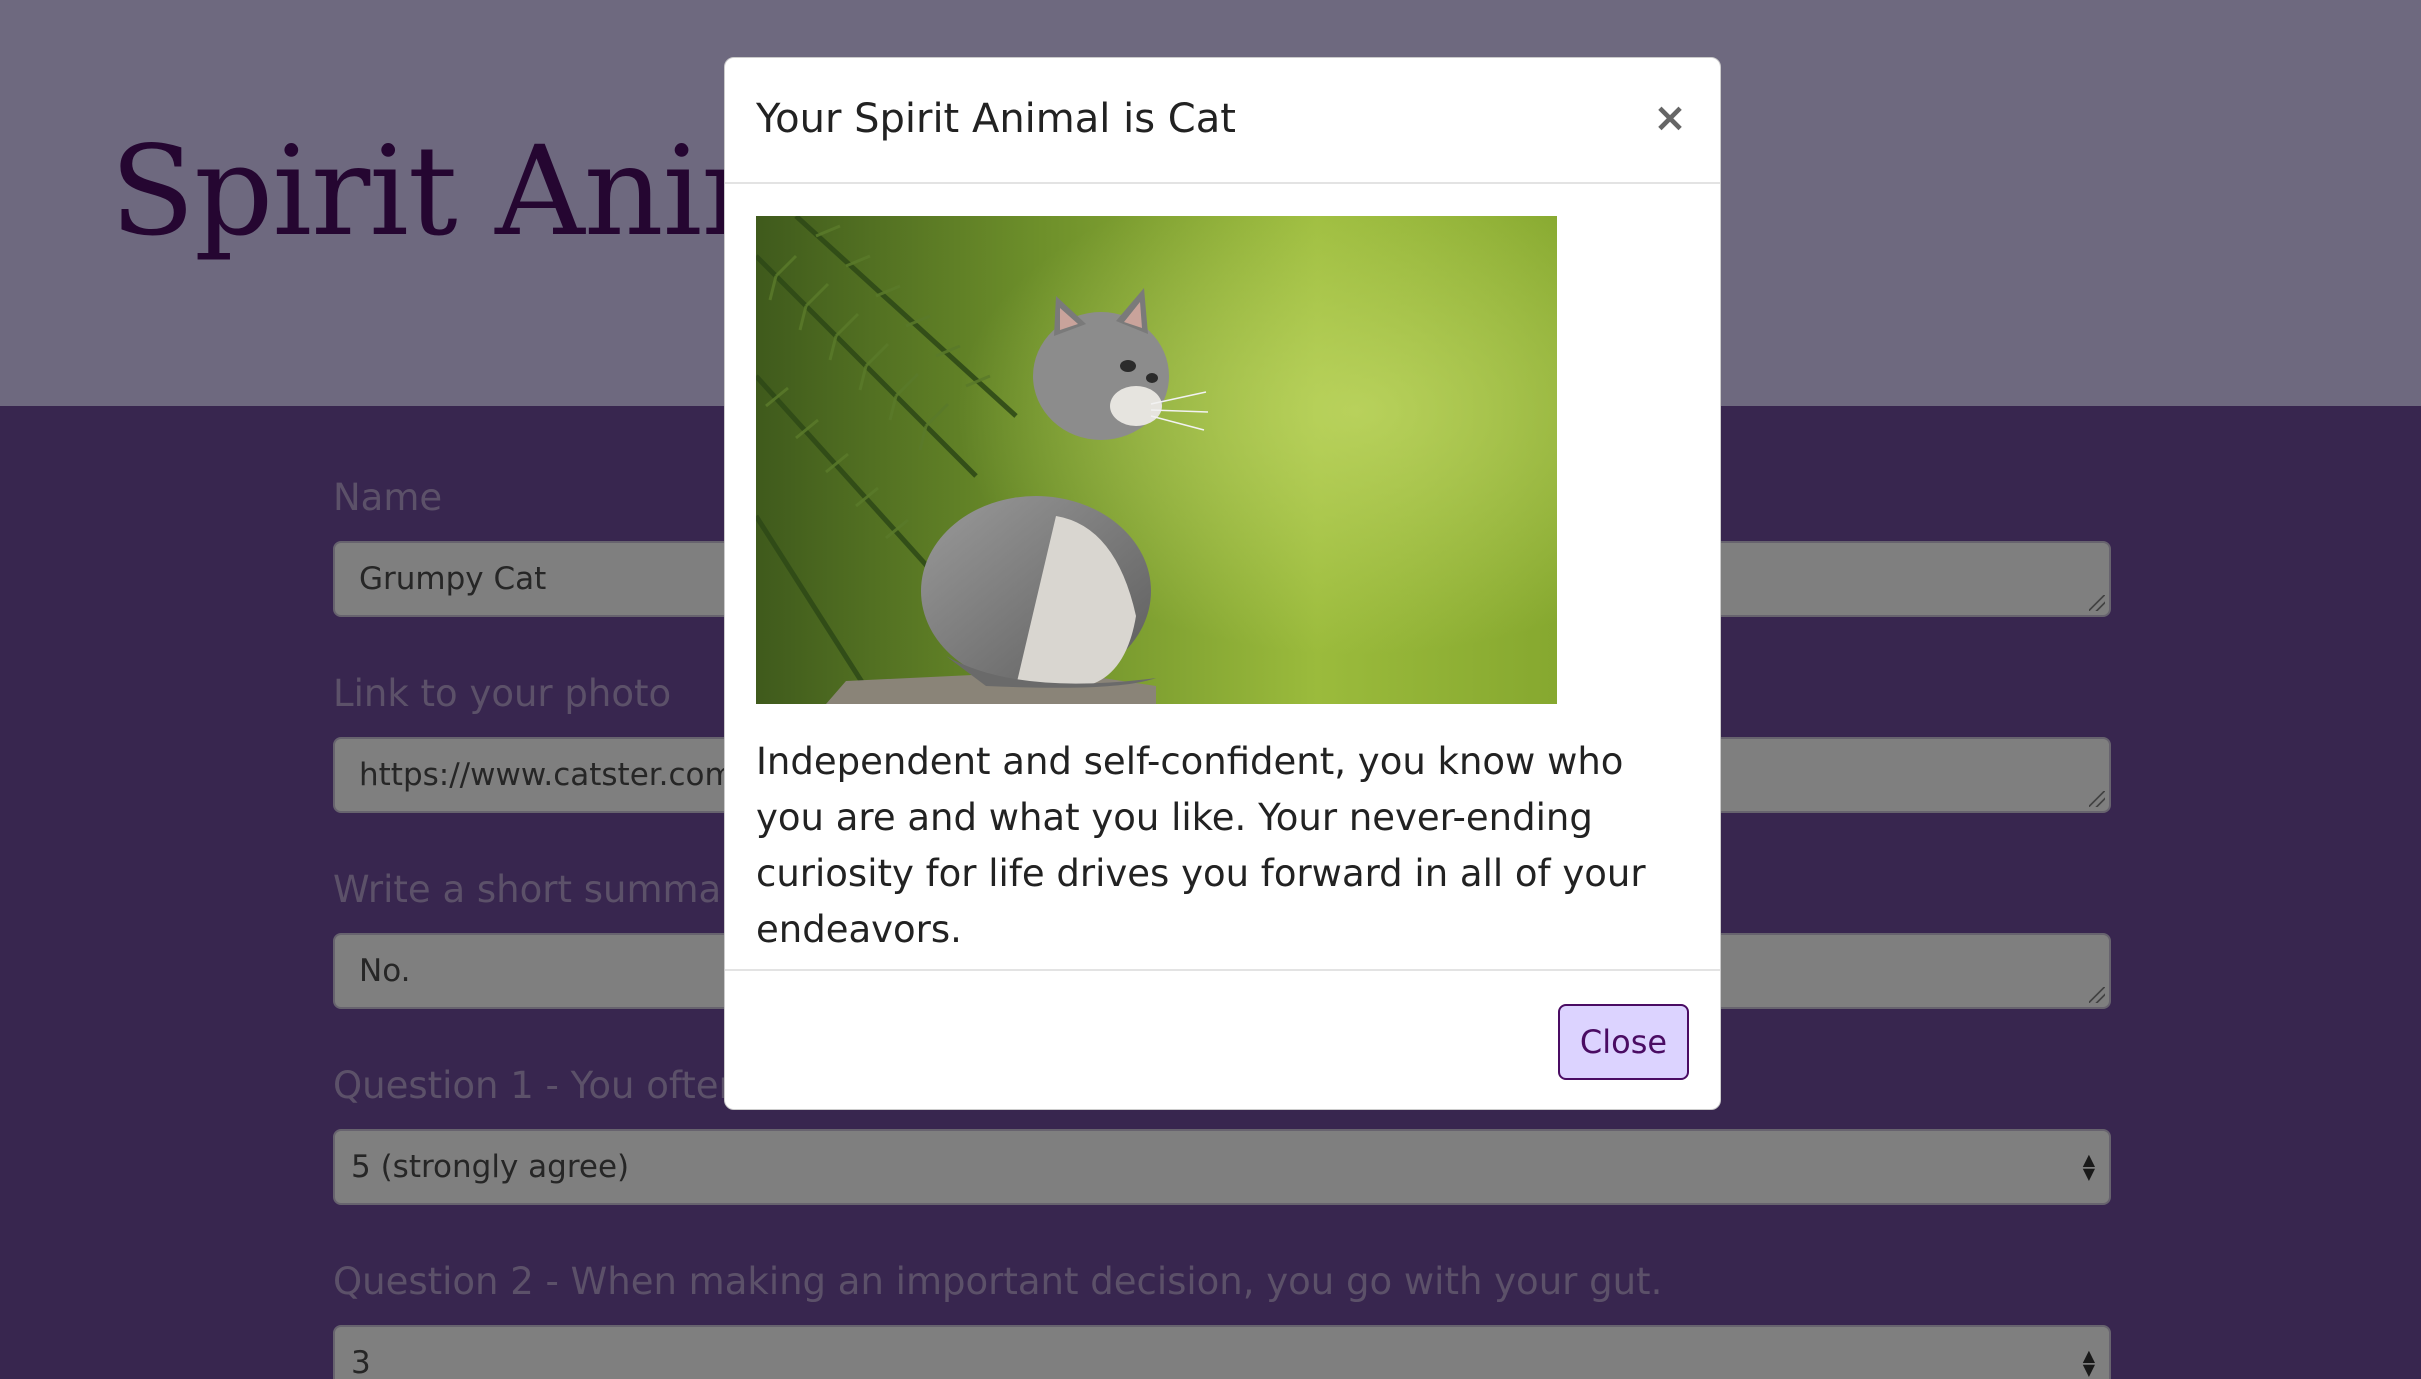 The width and height of the screenshot is (2421, 1379). Describe the element at coordinates (1670, 118) in the screenshot. I see `close-icon: ×` at that location.